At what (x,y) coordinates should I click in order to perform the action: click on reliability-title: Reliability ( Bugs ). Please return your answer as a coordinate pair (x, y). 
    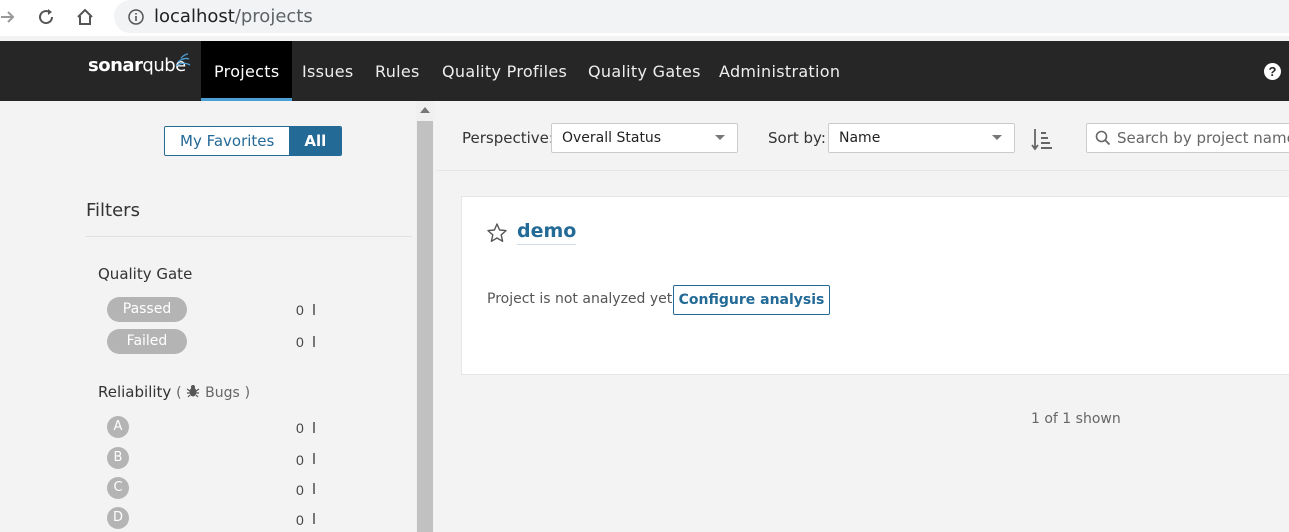
    Looking at the image, I should click on (174, 392).